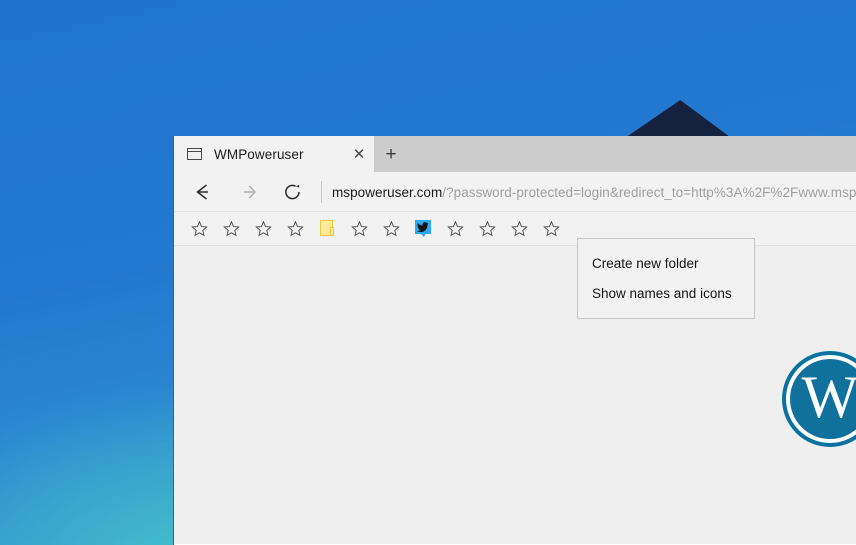  What do you see at coordinates (666, 293) in the screenshot?
I see `menu-item-show-names-and-icons: Show names and icons` at bounding box center [666, 293].